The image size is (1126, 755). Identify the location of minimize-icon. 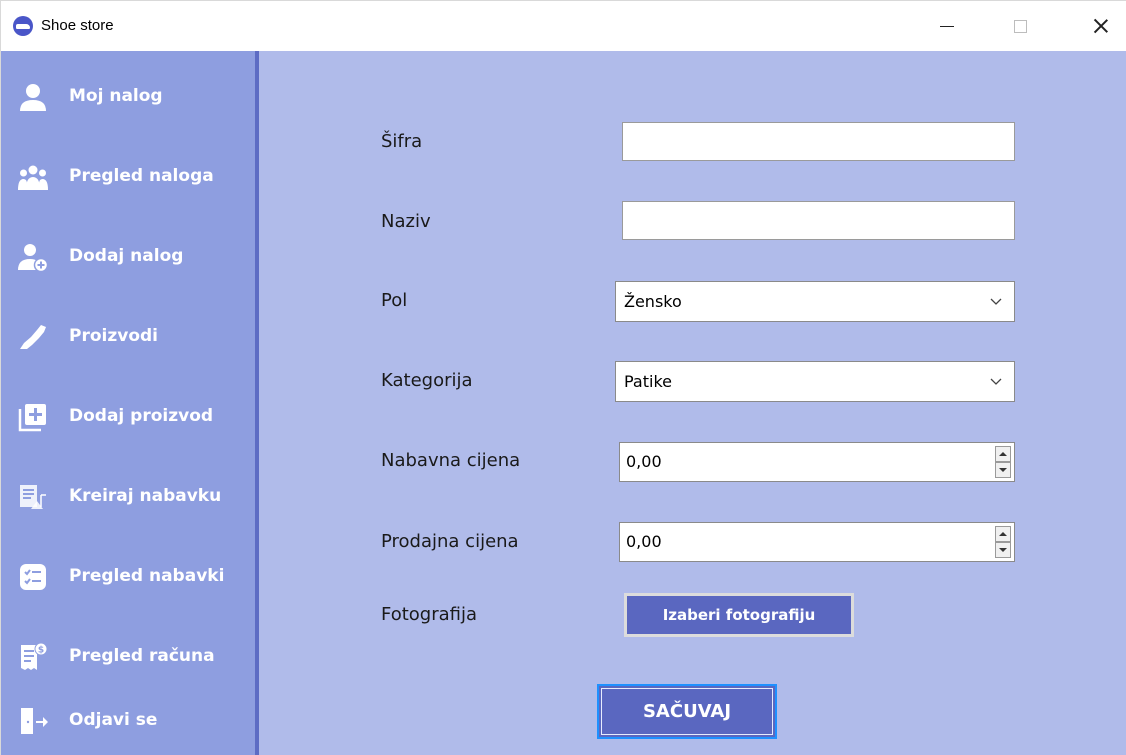
(947, 26).